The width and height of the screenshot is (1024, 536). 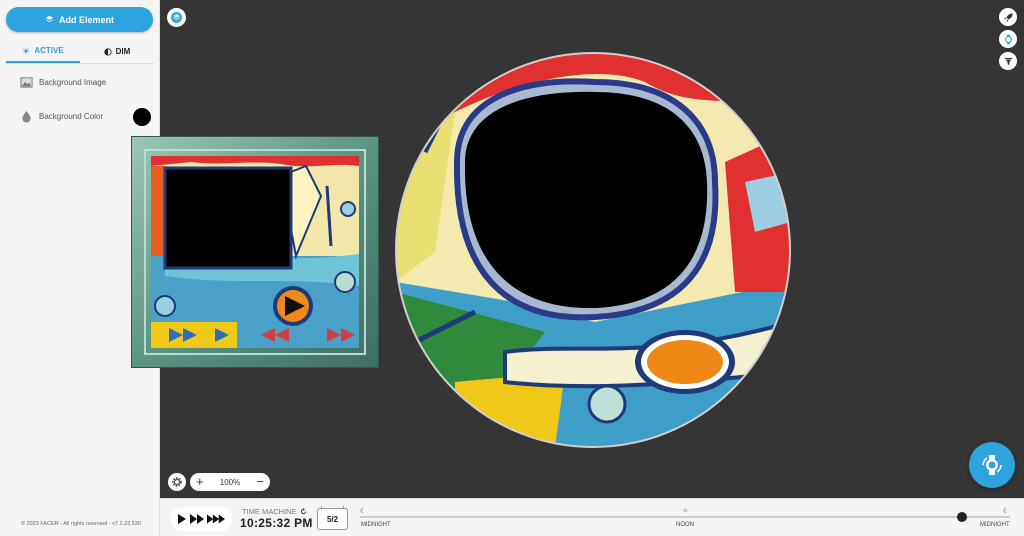 I want to click on zoom-level: 100%, so click(x=230, y=482).